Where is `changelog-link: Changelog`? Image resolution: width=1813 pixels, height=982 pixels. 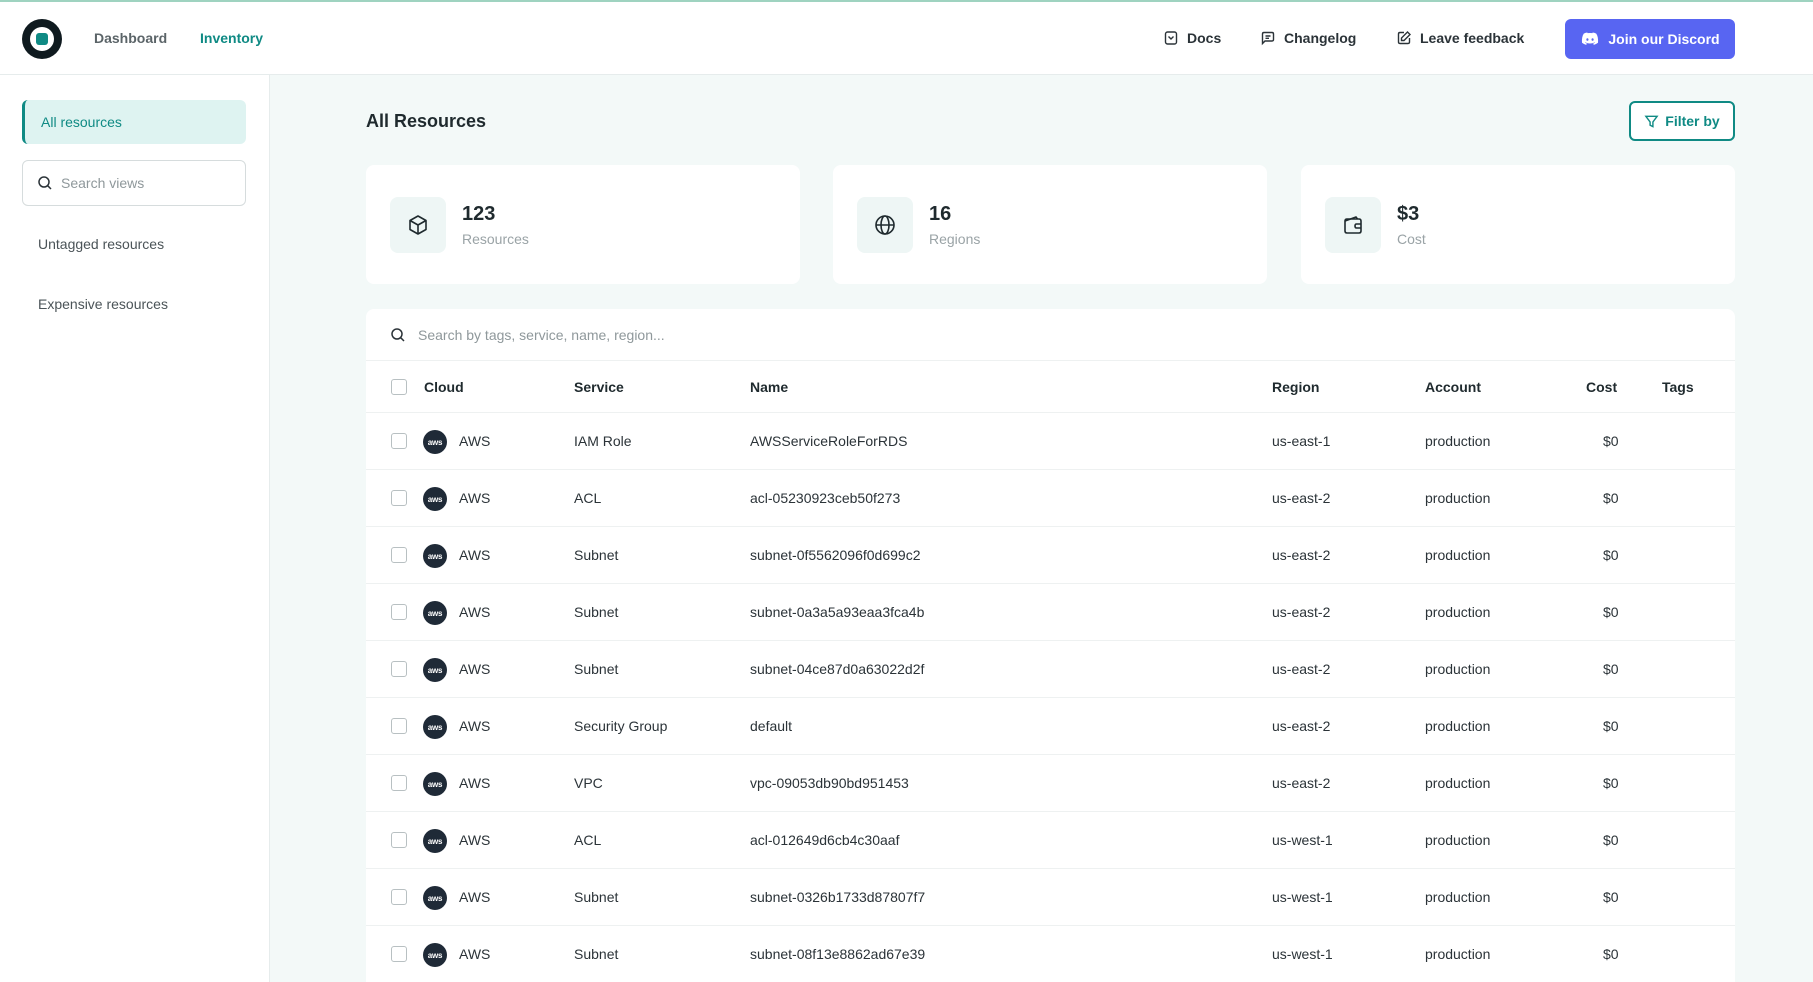
changelog-link: Changelog is located at coordinates (1308, 38).